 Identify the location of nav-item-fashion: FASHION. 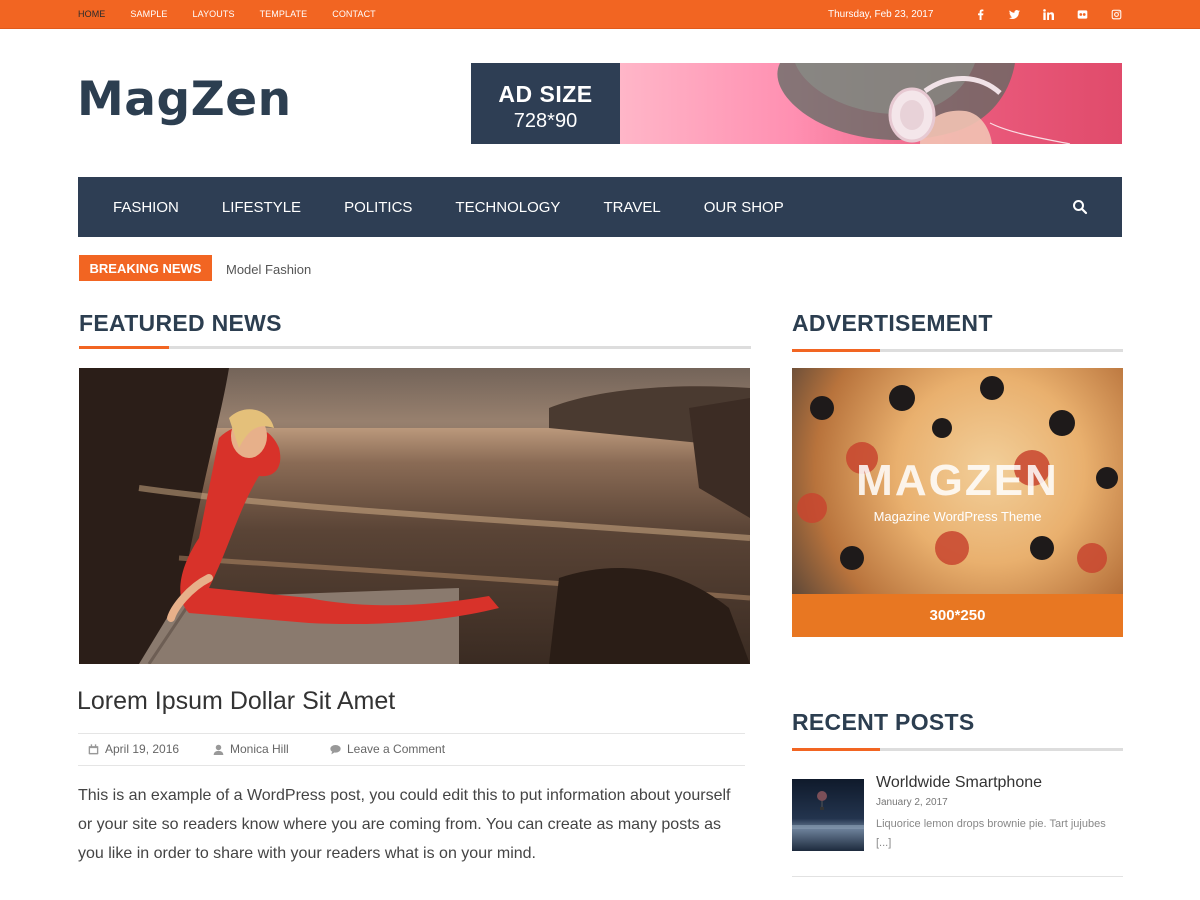
(146, 207).